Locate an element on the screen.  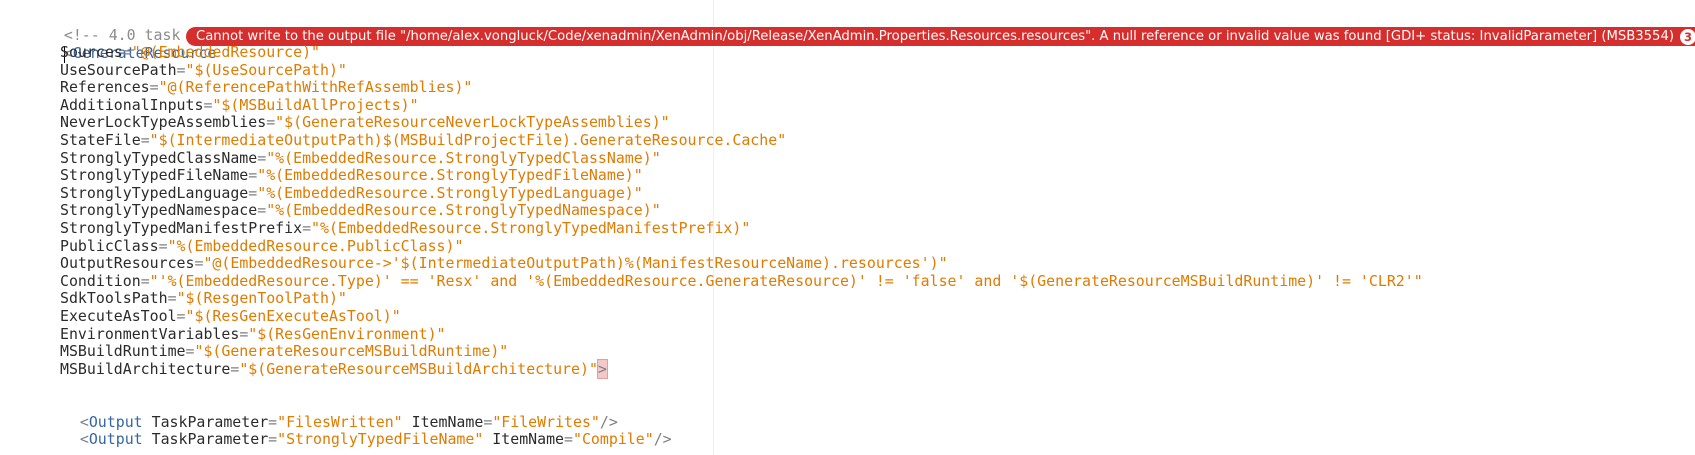
attribute-name: References is located at coordinates (105, 87).